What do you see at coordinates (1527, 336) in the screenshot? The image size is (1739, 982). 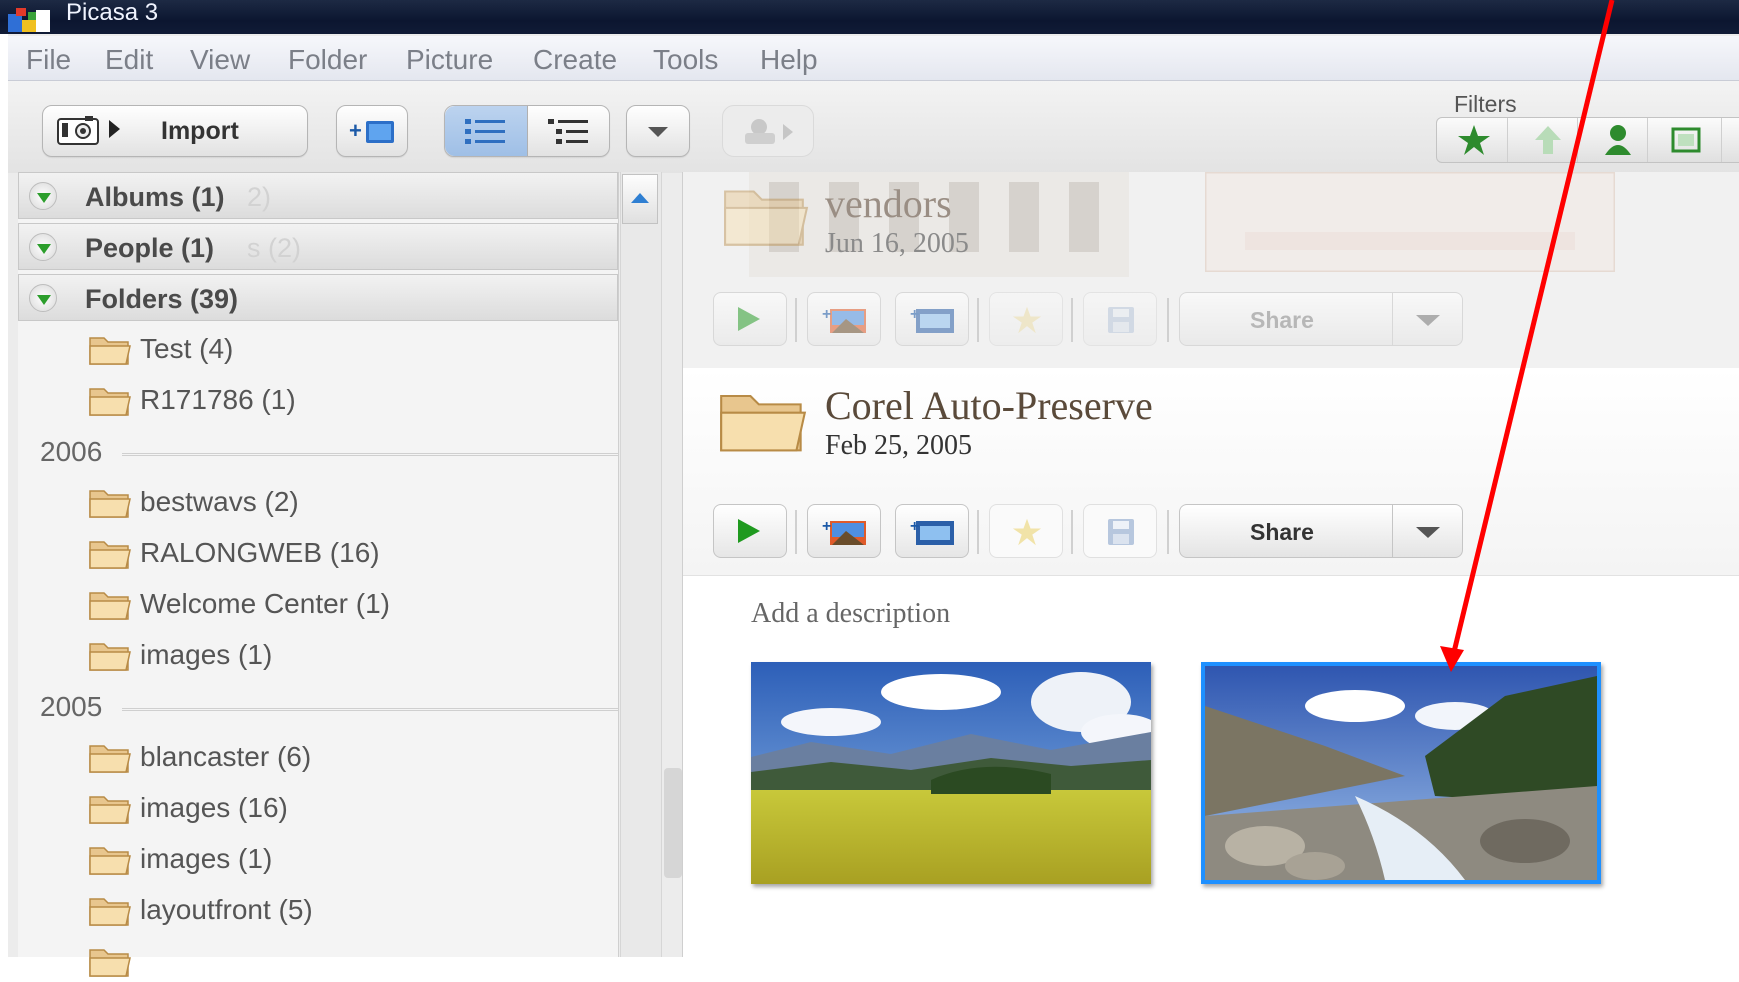 I see `annotation-arrow` at bounding box center [1527, 336].